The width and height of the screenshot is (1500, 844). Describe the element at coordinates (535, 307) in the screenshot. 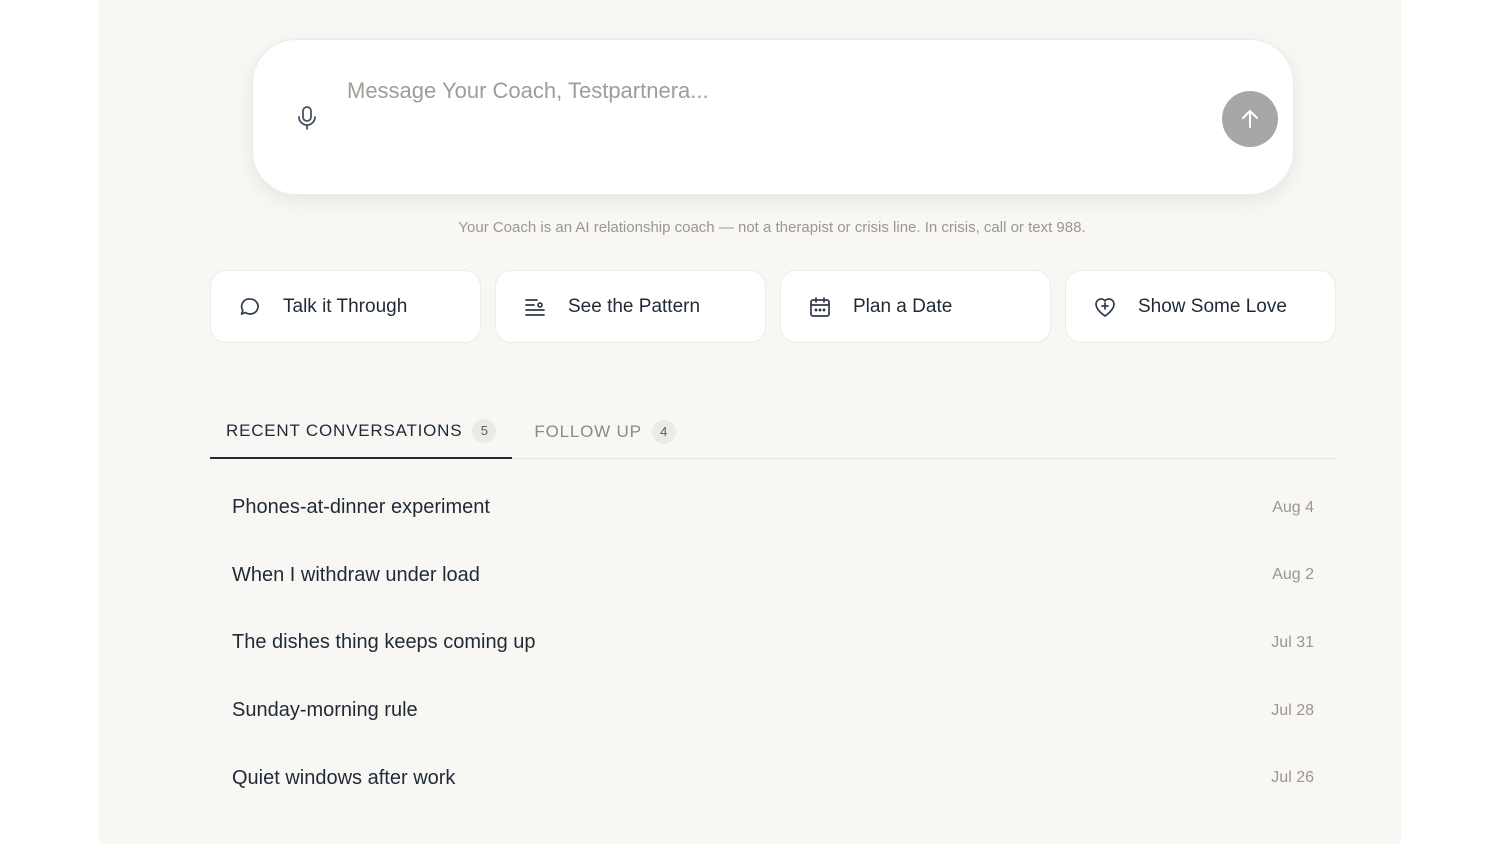

I see `lines-pattern-icon` at that location.